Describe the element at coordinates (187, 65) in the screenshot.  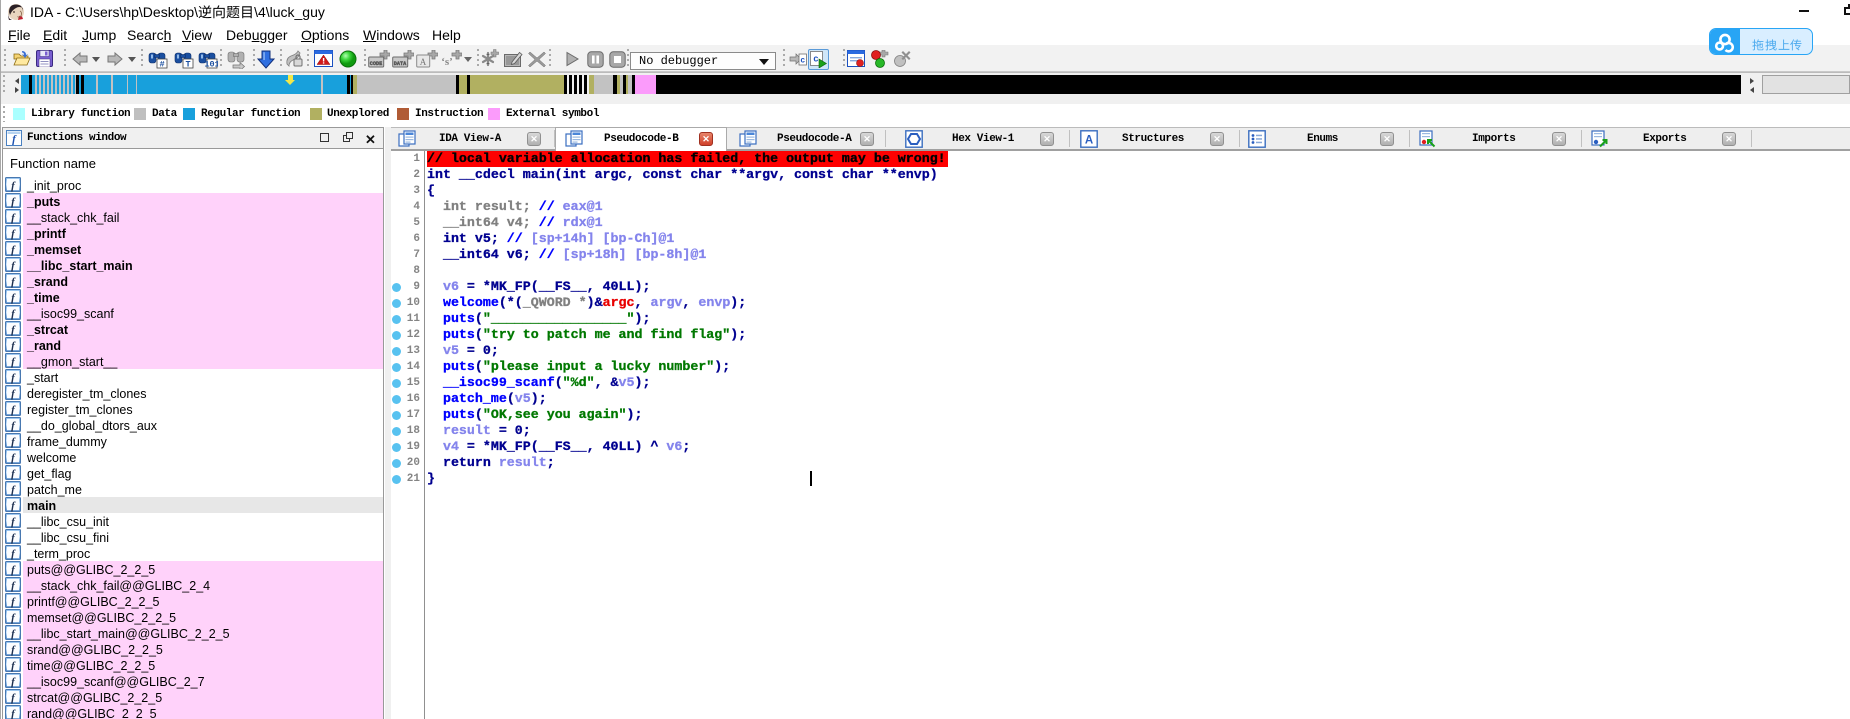
I see `svg-text: T` at that location.